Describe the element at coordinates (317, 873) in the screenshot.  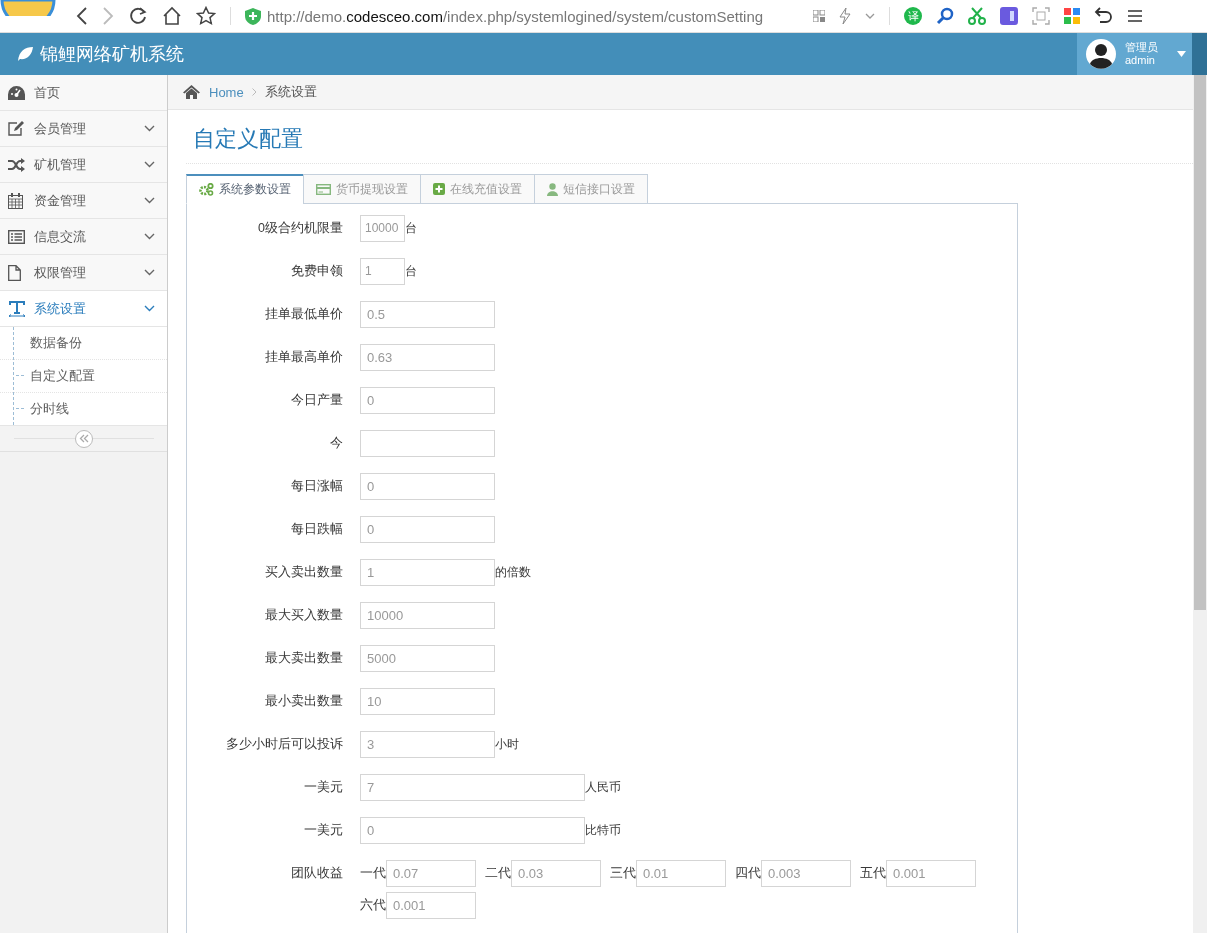
I see `field-label: 团队收益` at that location.